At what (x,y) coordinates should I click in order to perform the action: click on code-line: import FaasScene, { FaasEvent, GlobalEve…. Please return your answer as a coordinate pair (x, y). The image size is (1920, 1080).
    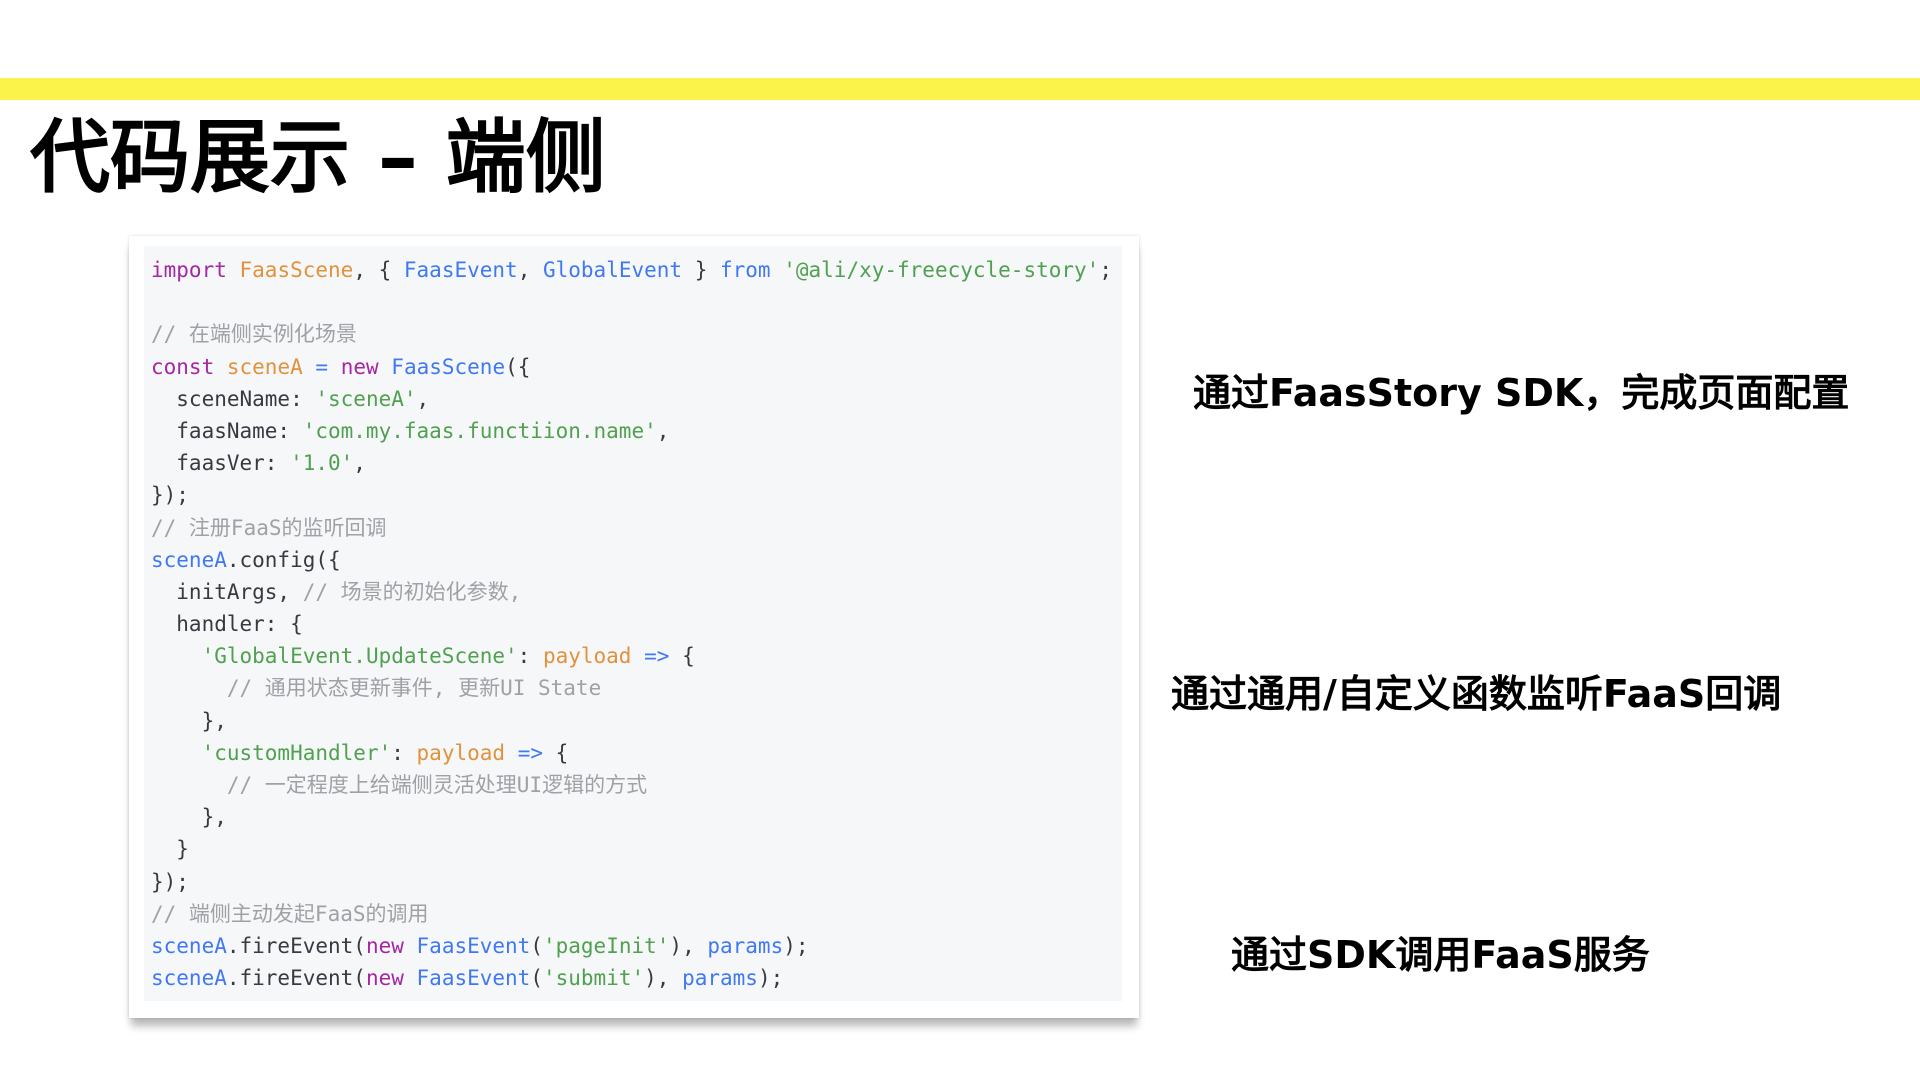
    Looking at the image, I should click on (631, 270).